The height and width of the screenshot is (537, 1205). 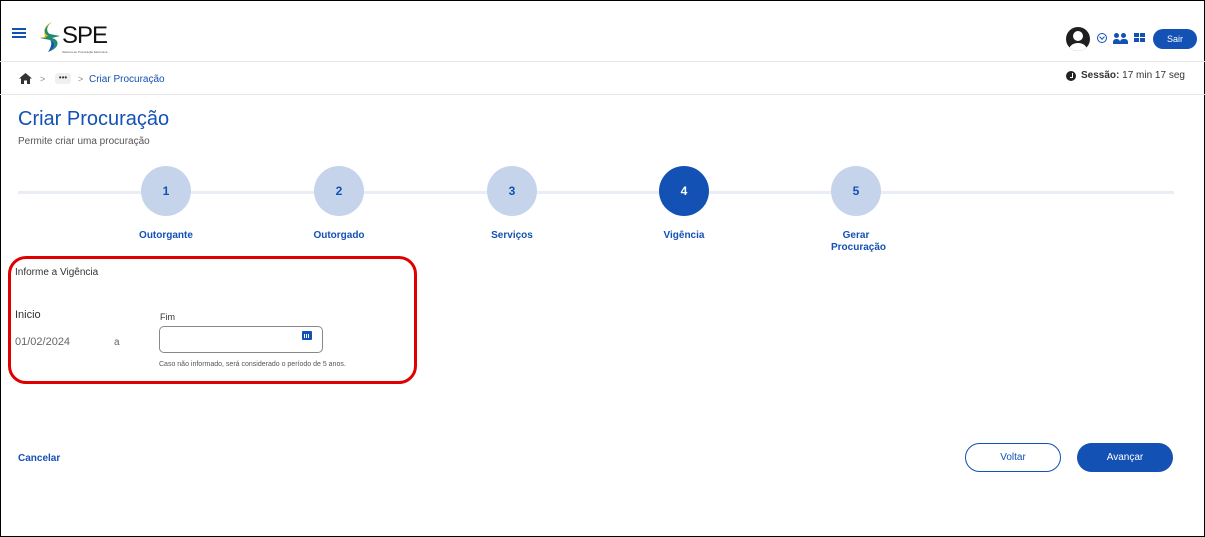 What do you see at coordinates (85, 52) in the screenshot?
I see `logo-subtitle: Sistema de Procuração Eletrônica` at bounding box center [85, 52].